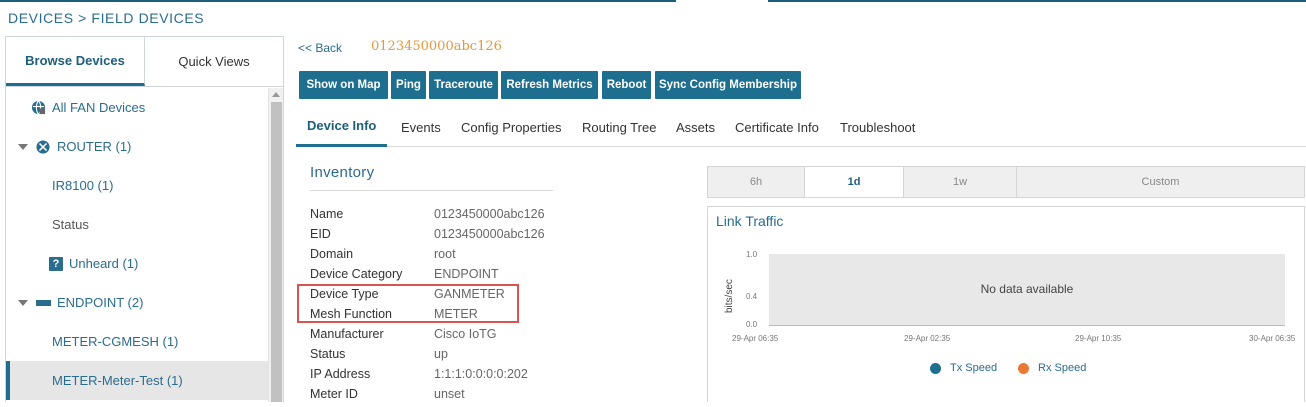 The width and height of the screenshot is (1306, 407). I want to click on show-on-map-button: Show on Map, so click(343, 85).